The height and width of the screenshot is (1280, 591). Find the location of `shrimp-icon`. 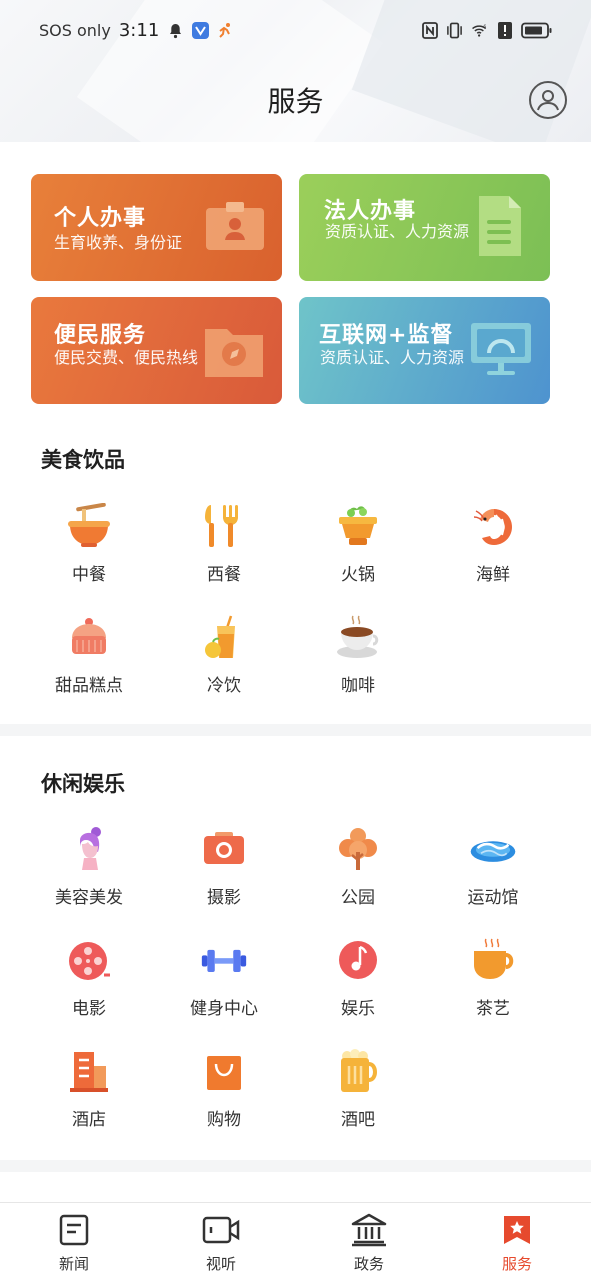

shrimp-icon is located at coordinates (493, 526).